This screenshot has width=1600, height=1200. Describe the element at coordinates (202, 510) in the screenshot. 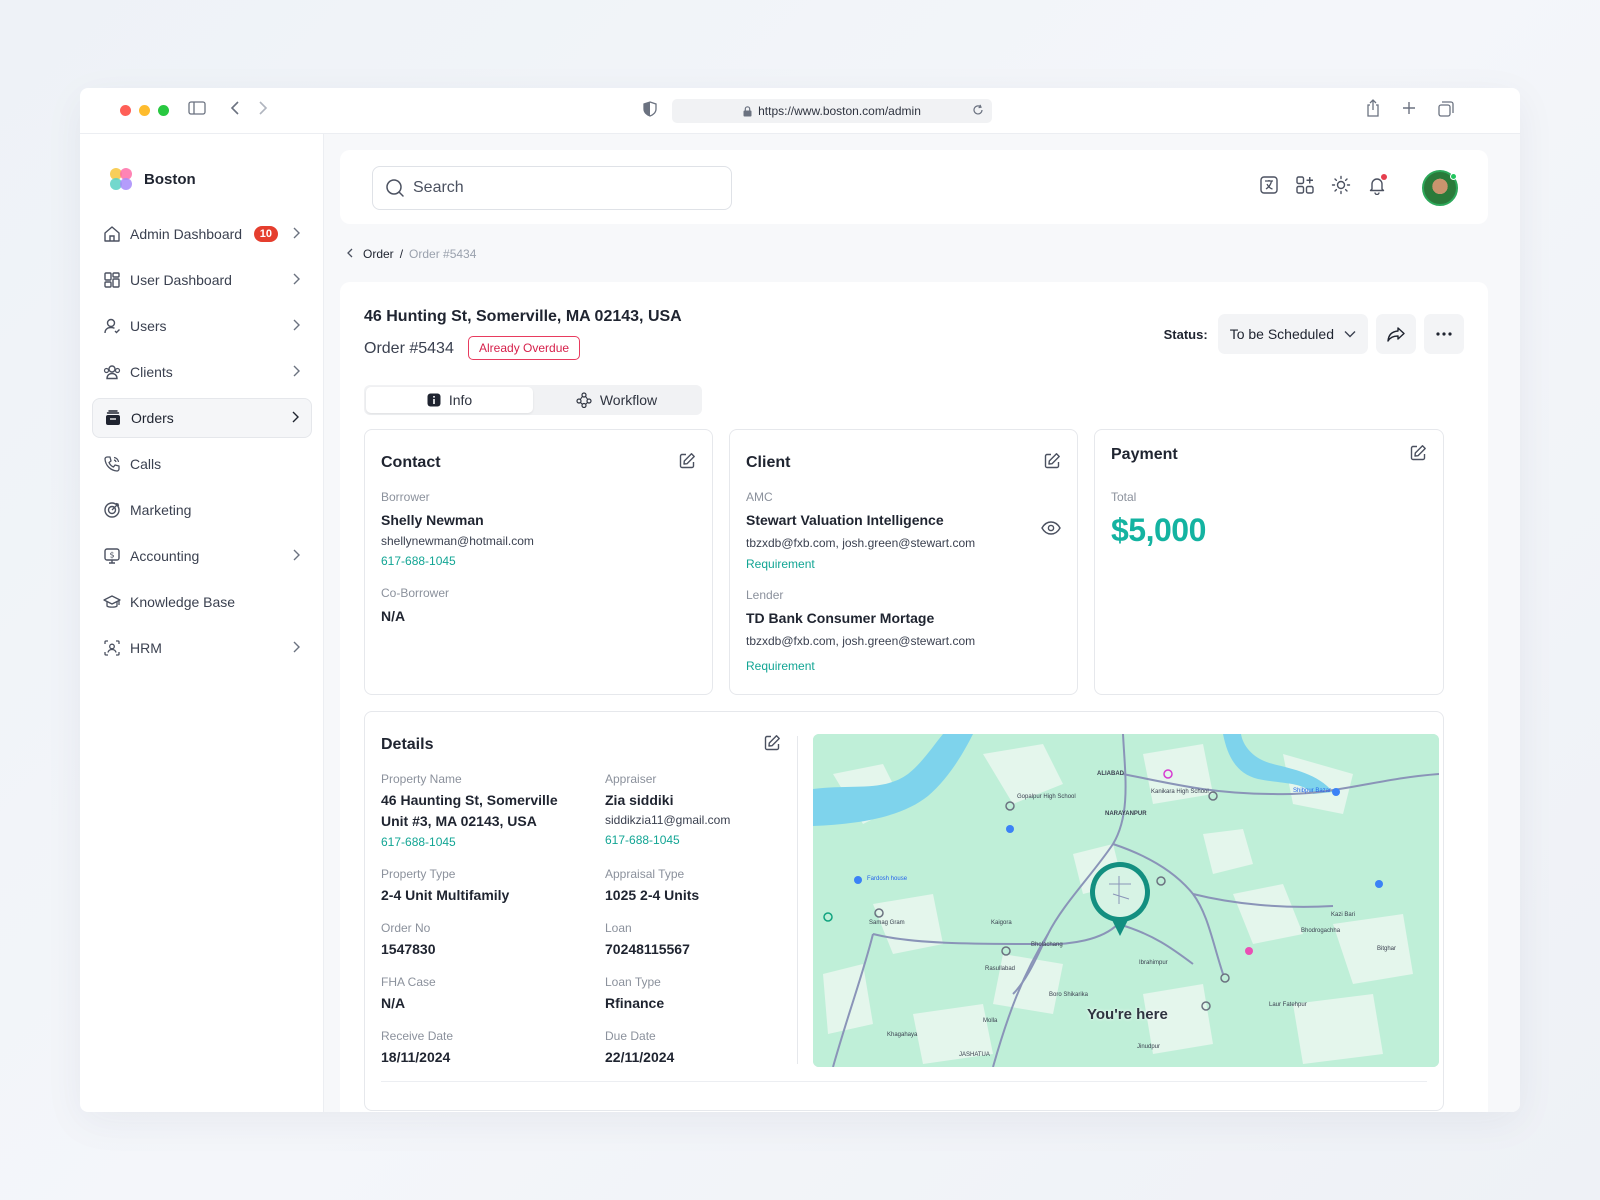

I see `sidebar-item-marketing: Marketing` at that location.